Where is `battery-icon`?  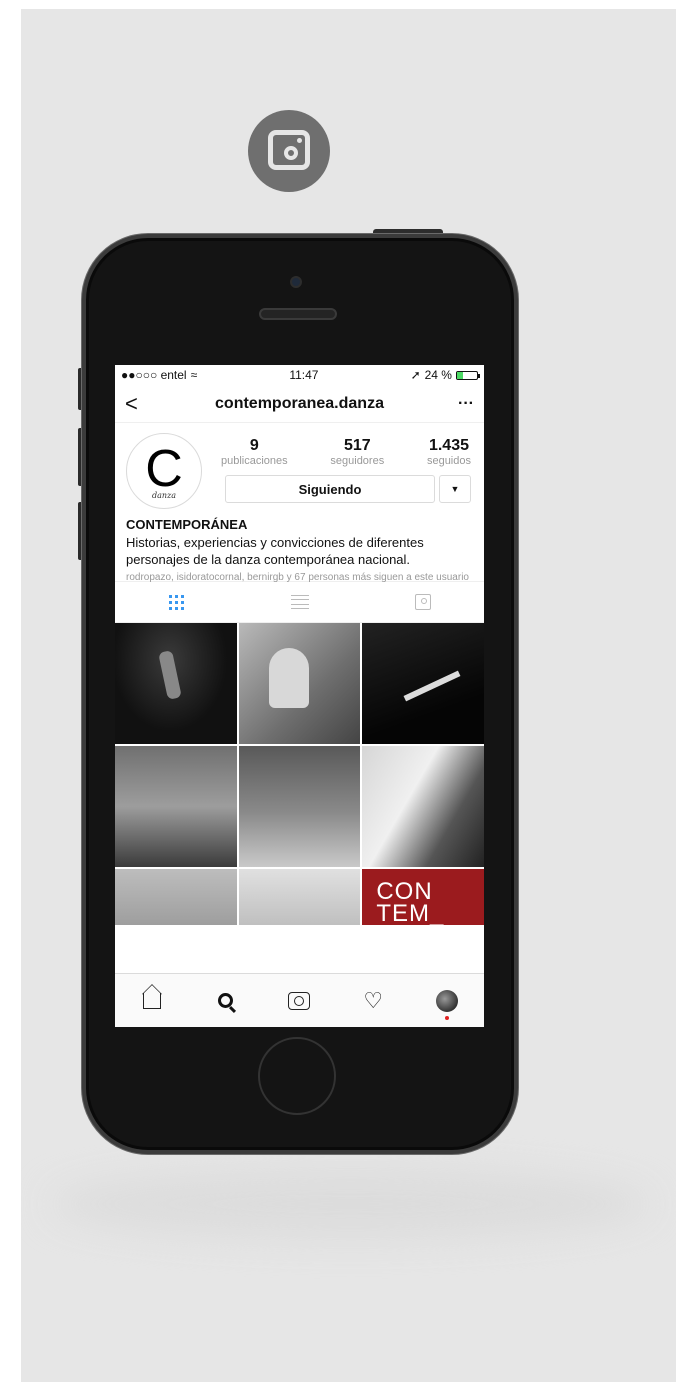 battery-icon is located at coordinates (467, 375).